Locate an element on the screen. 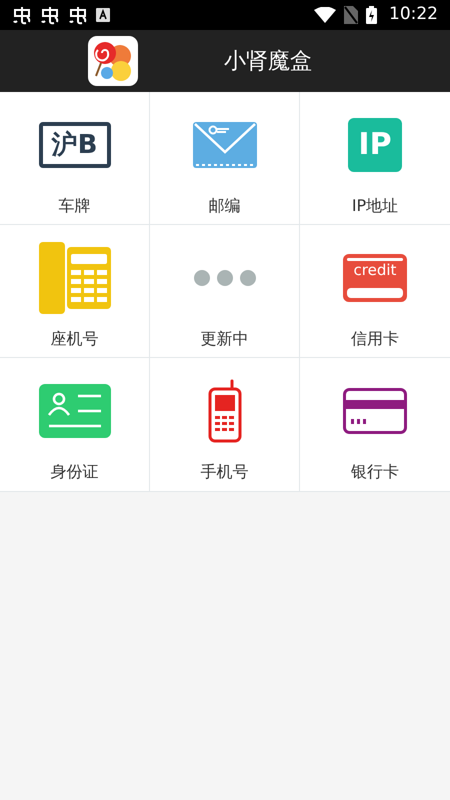 The width and height of the screenshot is (450, 800). tile-label: 更新中 is located at coordinates (224, 339).